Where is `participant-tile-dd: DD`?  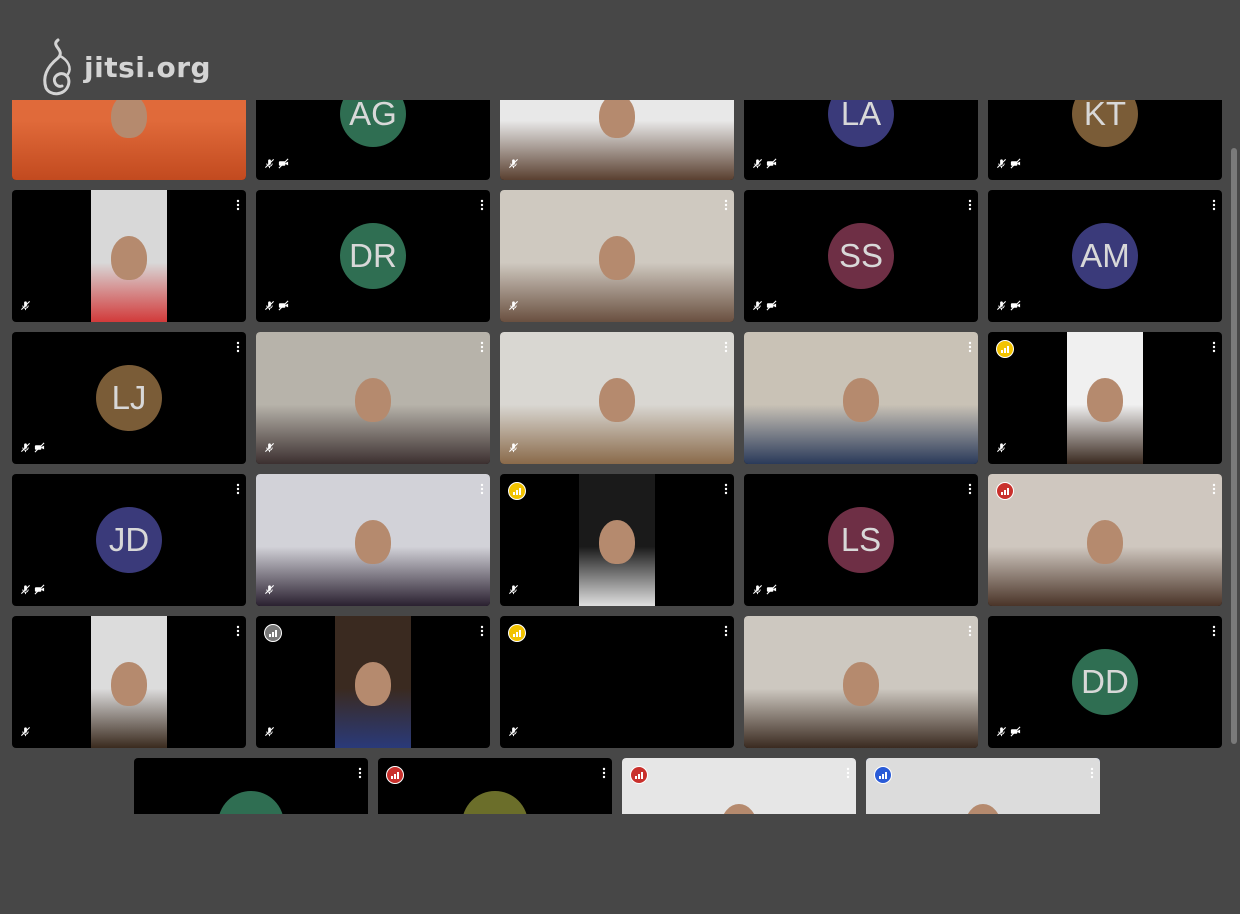
participant-tile-dd: DD is located at coordinates (1105, 682).